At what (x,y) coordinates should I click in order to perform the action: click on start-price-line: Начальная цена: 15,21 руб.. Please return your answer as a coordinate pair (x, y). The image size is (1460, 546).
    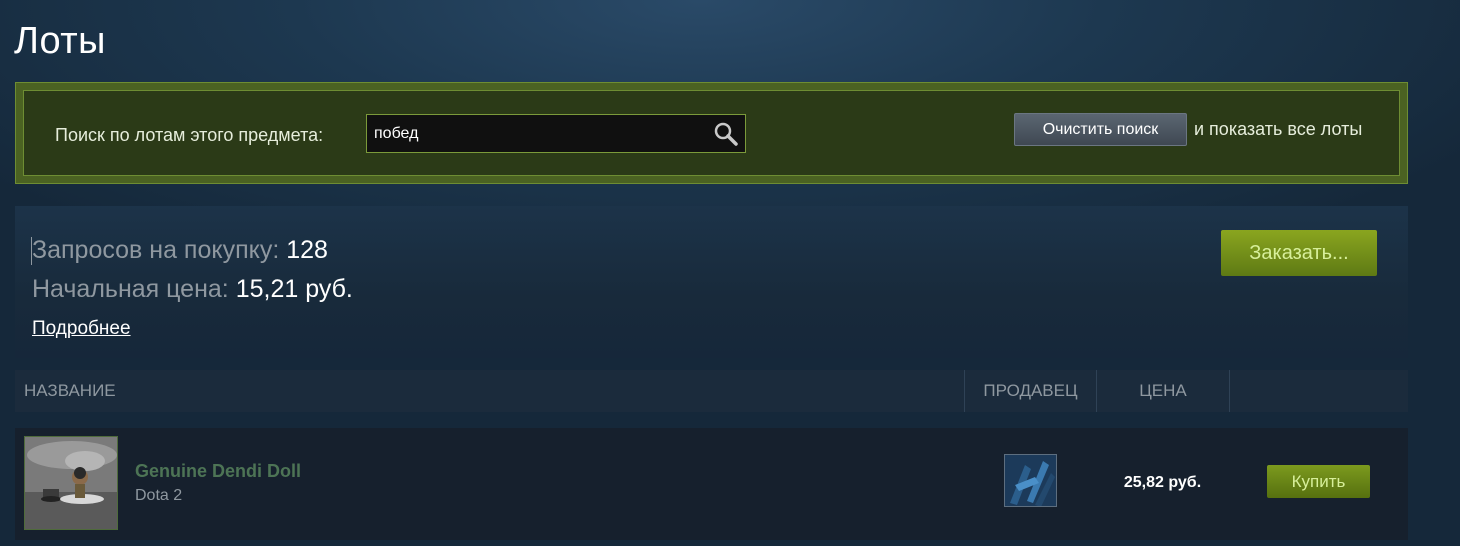
    Looking at the image, I should click on (192, 289).